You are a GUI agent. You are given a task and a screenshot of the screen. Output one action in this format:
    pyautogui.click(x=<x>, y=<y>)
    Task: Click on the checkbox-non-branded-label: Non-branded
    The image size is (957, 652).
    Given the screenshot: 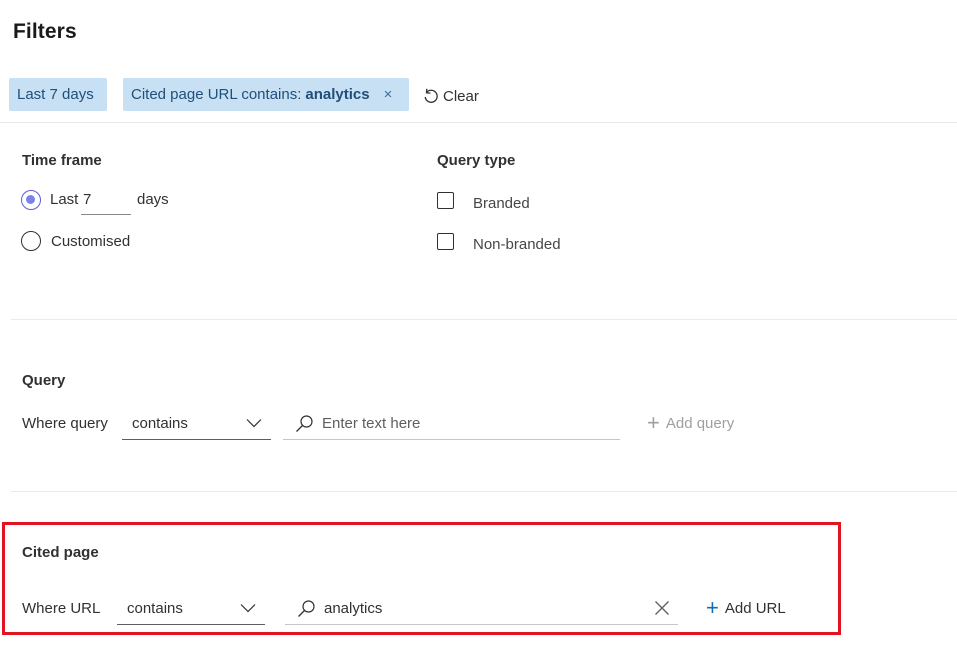 What is the action you would take?
    pyautogui.click(x=517, y=244)
    